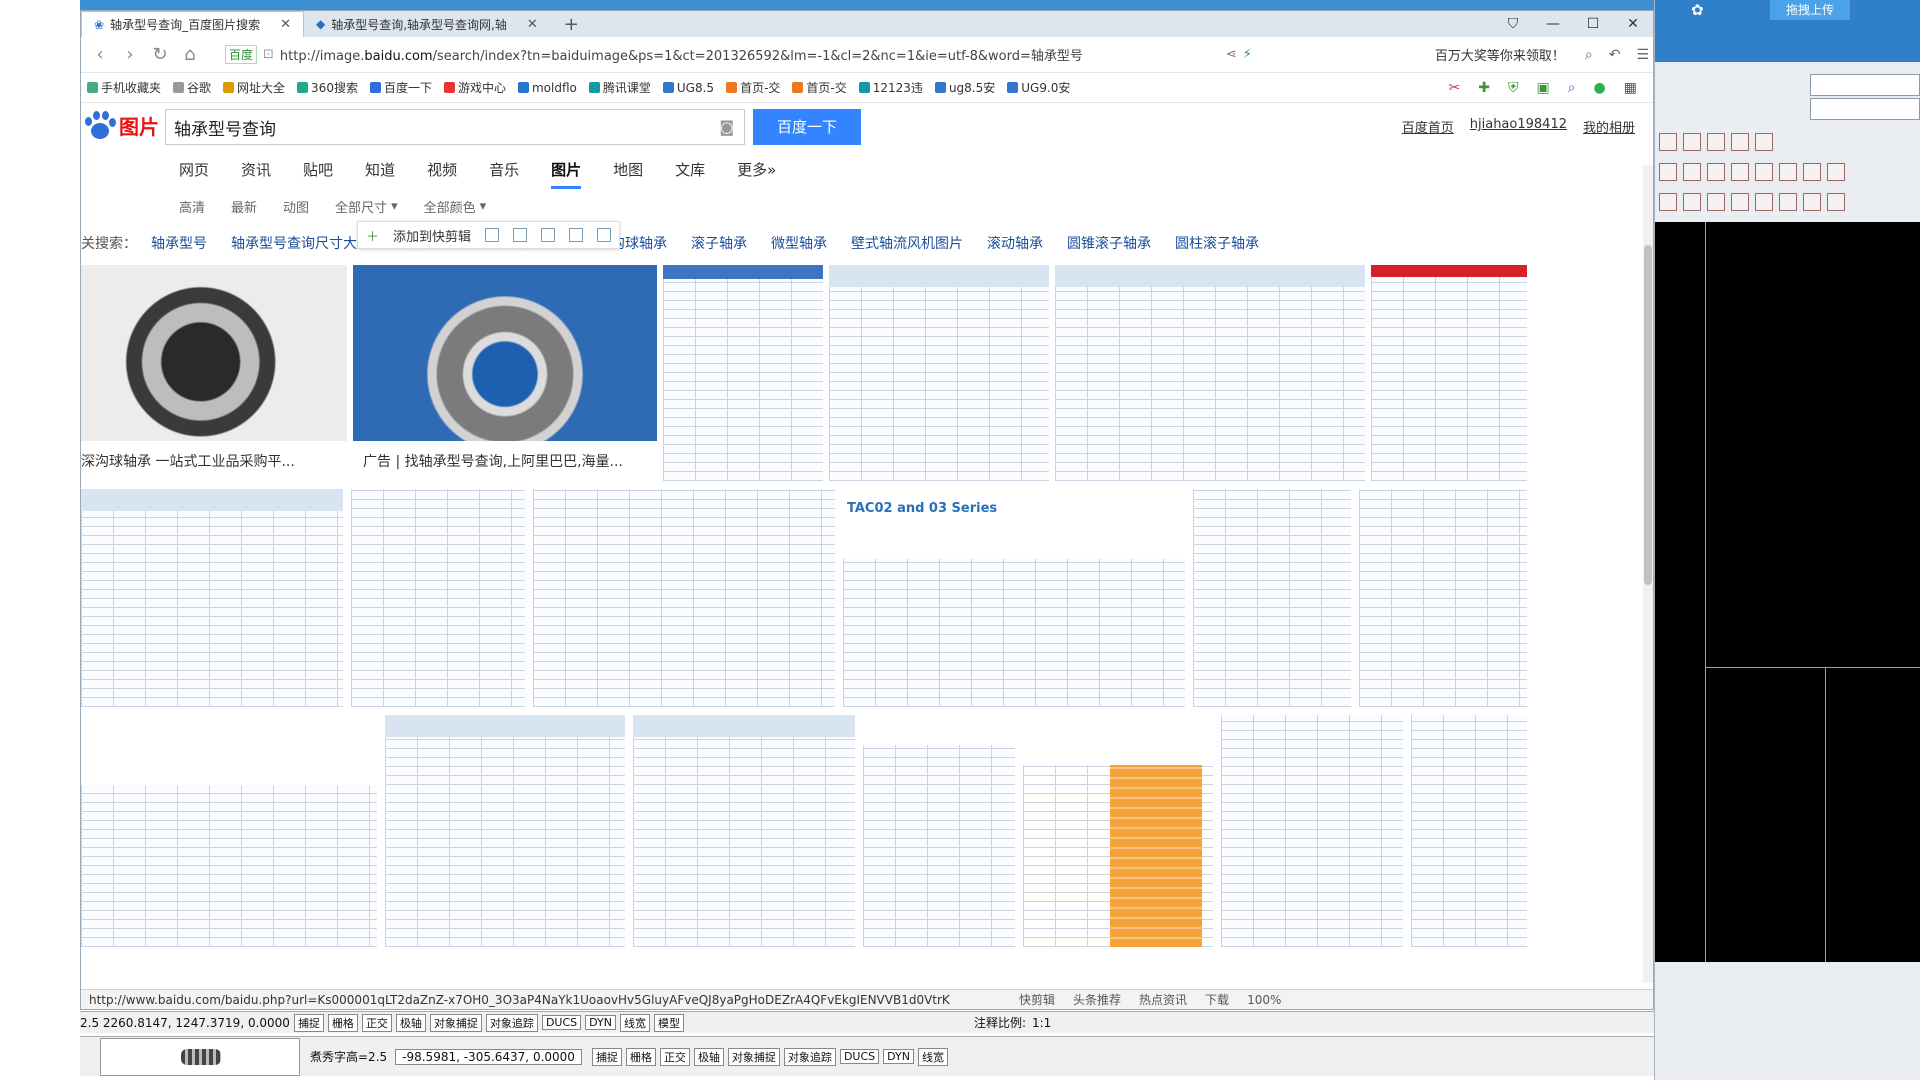  Describe the element at coordinates (576, 235) in the screenshot. I see `share-icon` at that location.